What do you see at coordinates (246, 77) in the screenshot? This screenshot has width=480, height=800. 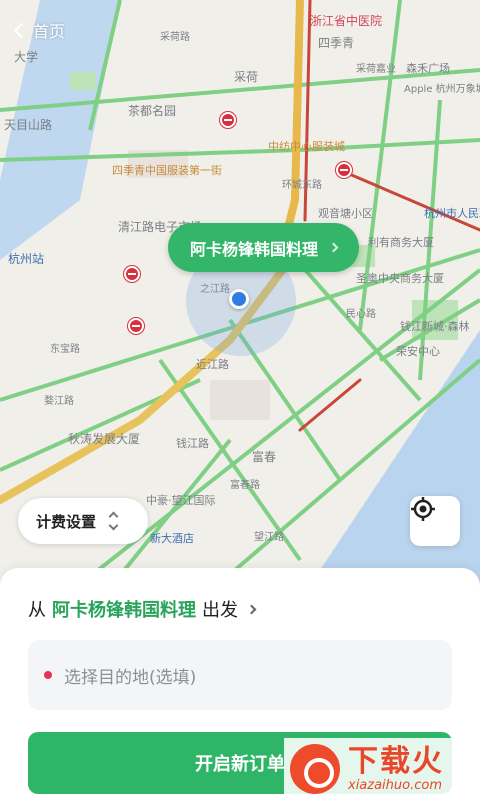 I see `map-label: 采荷` at bounding box center [246, 77].